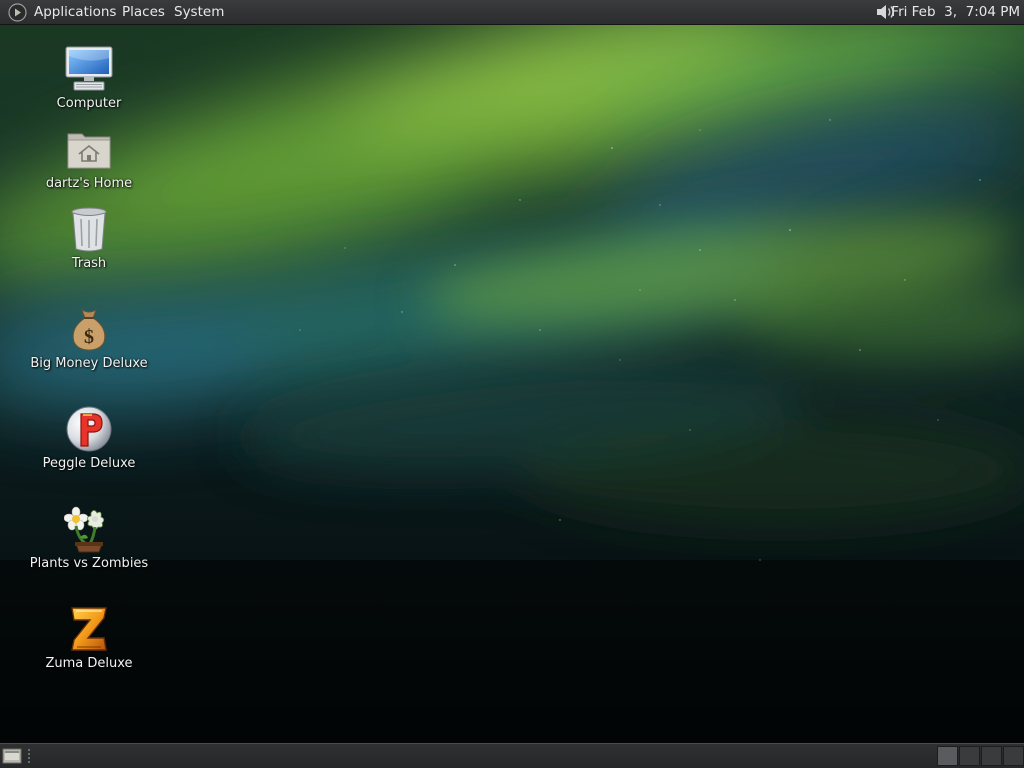  I want to click on gnome-foot-icon, so click(17, 12).